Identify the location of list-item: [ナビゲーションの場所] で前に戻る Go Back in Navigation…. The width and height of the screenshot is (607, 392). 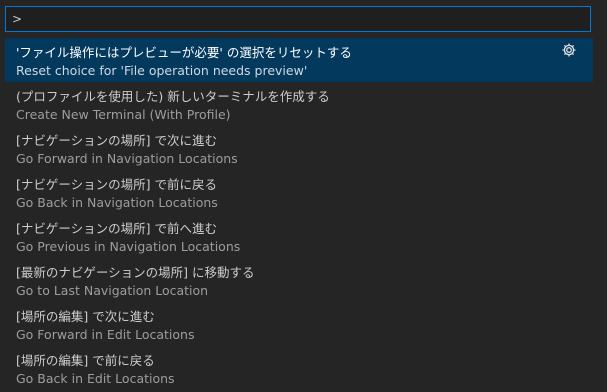
(299, 192).